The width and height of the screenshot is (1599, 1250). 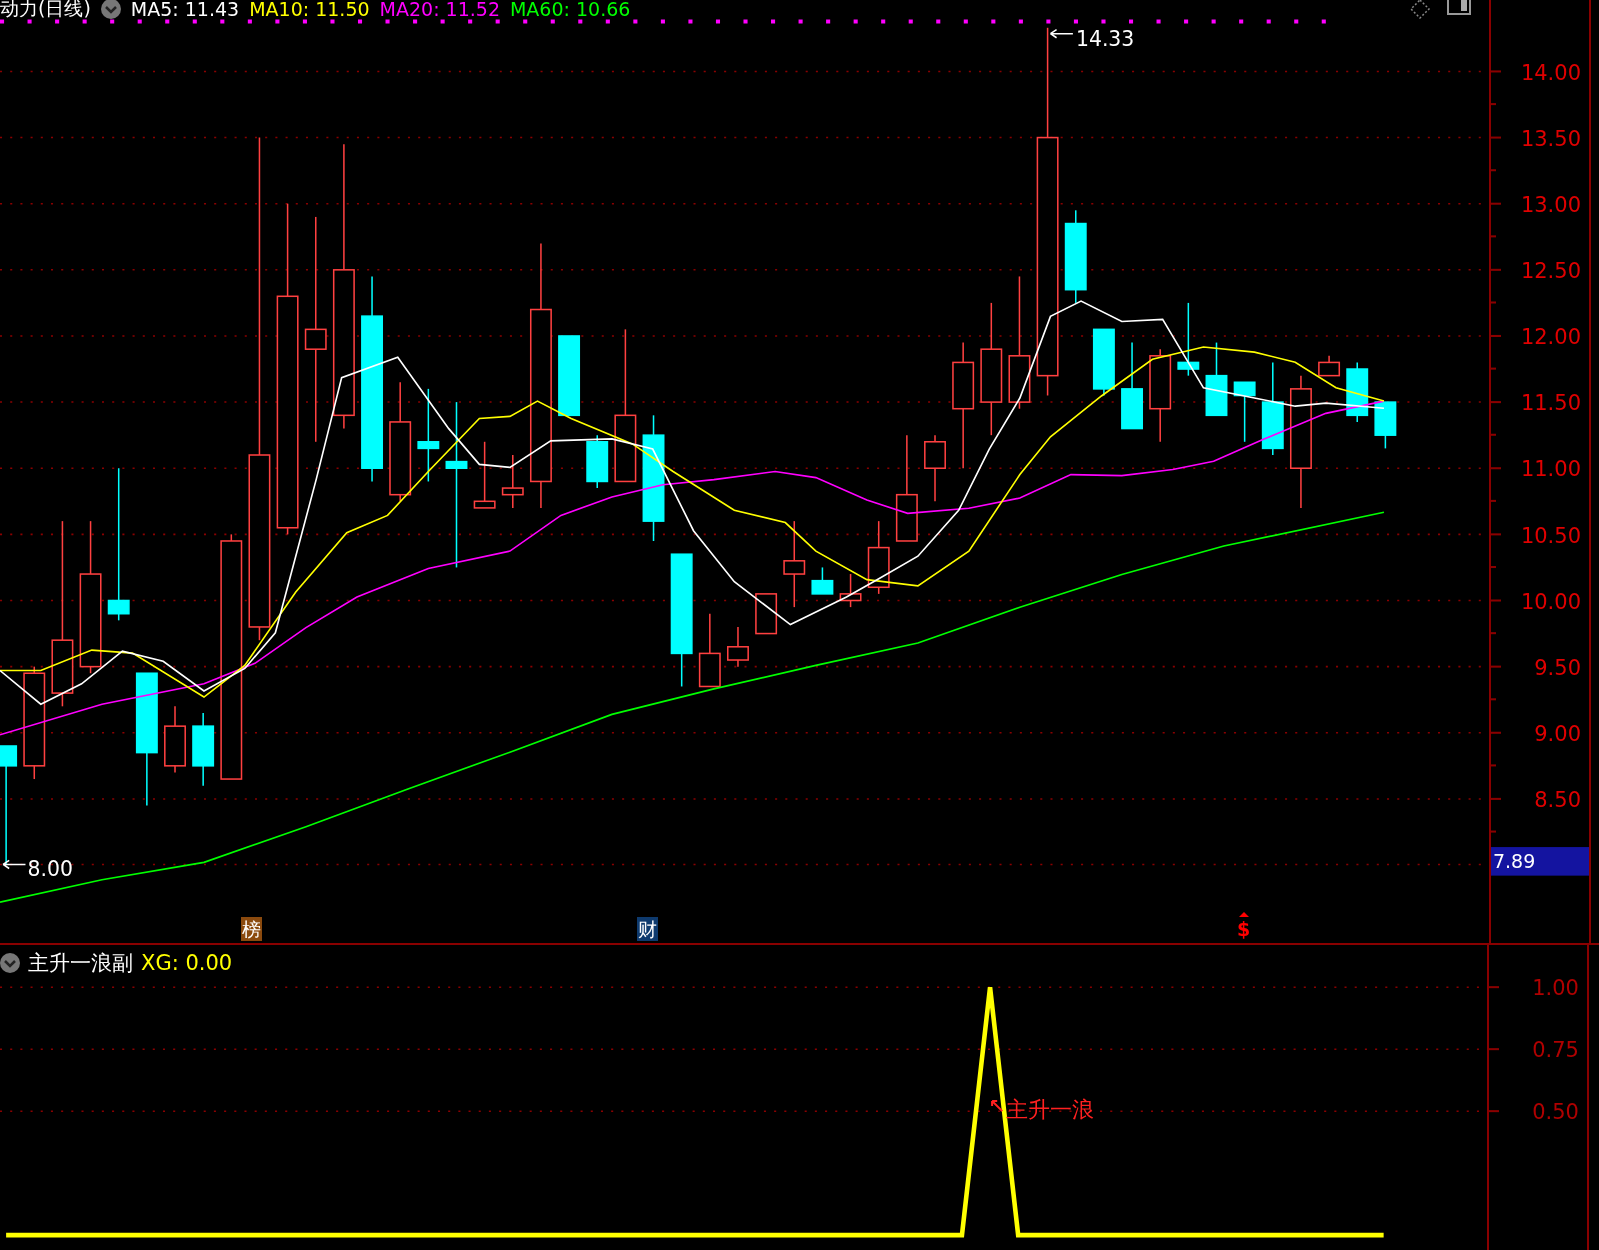 What do you see at coordinates (1550, 204) in the screenshot?
I see `axis-label: 13.00` at bounding box center [1550, 204].